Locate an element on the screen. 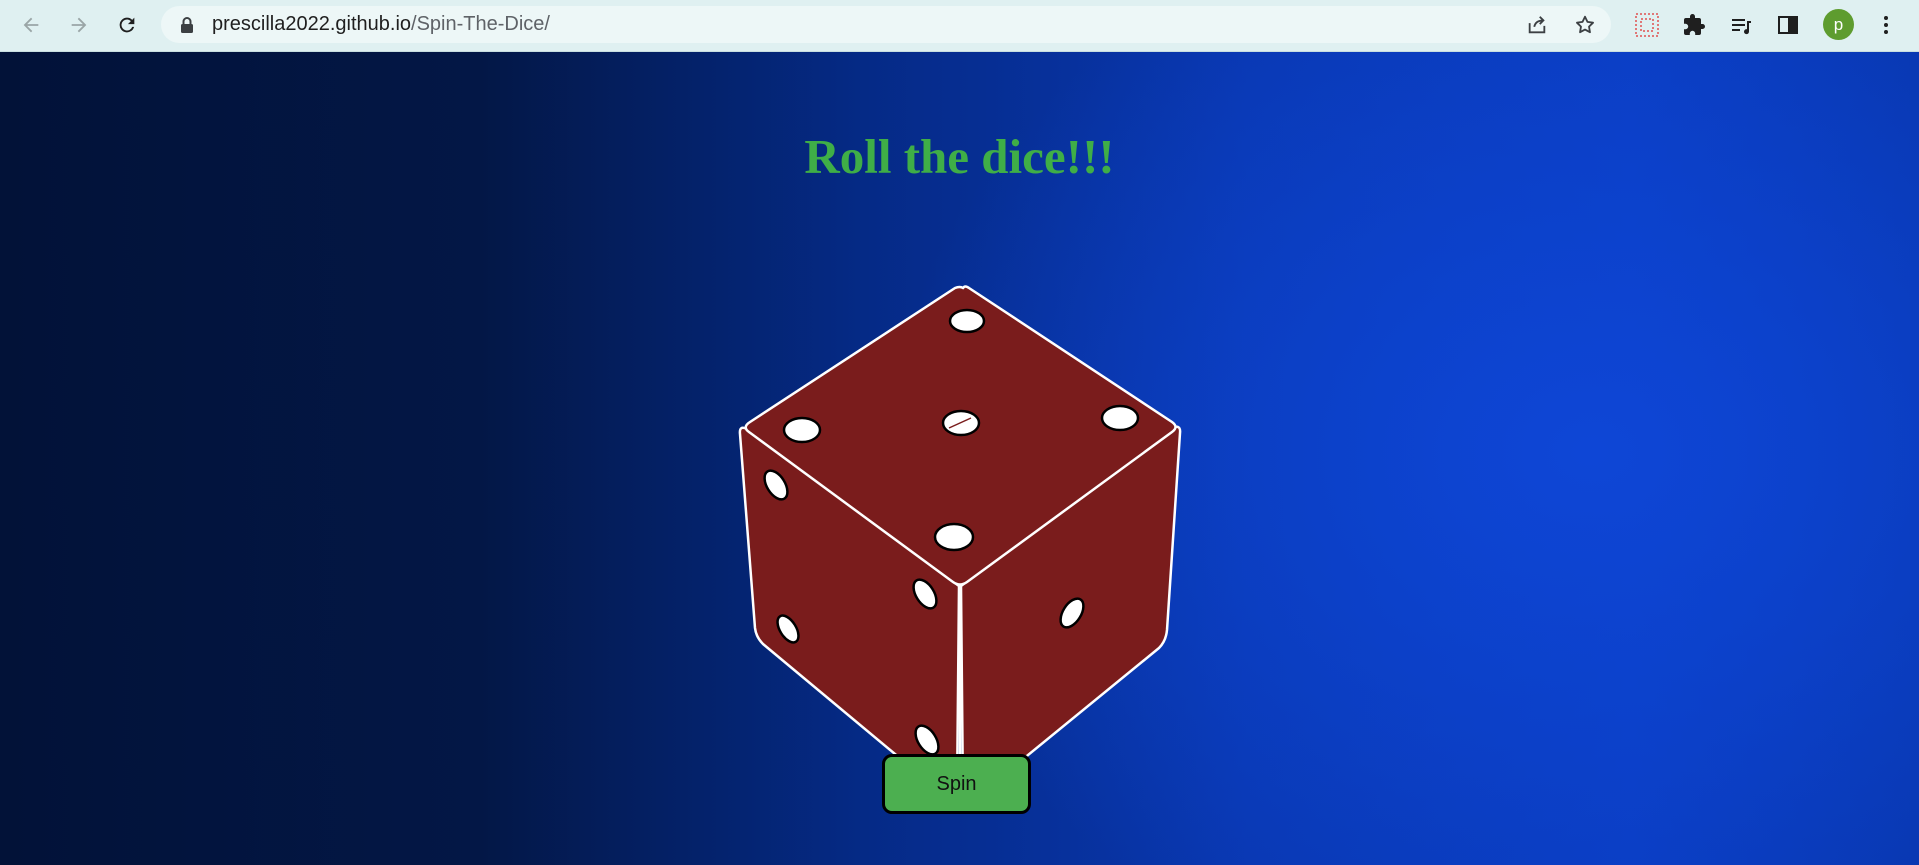  url-domain: prescilla2022.github.io is located at coordinates (312, 24).